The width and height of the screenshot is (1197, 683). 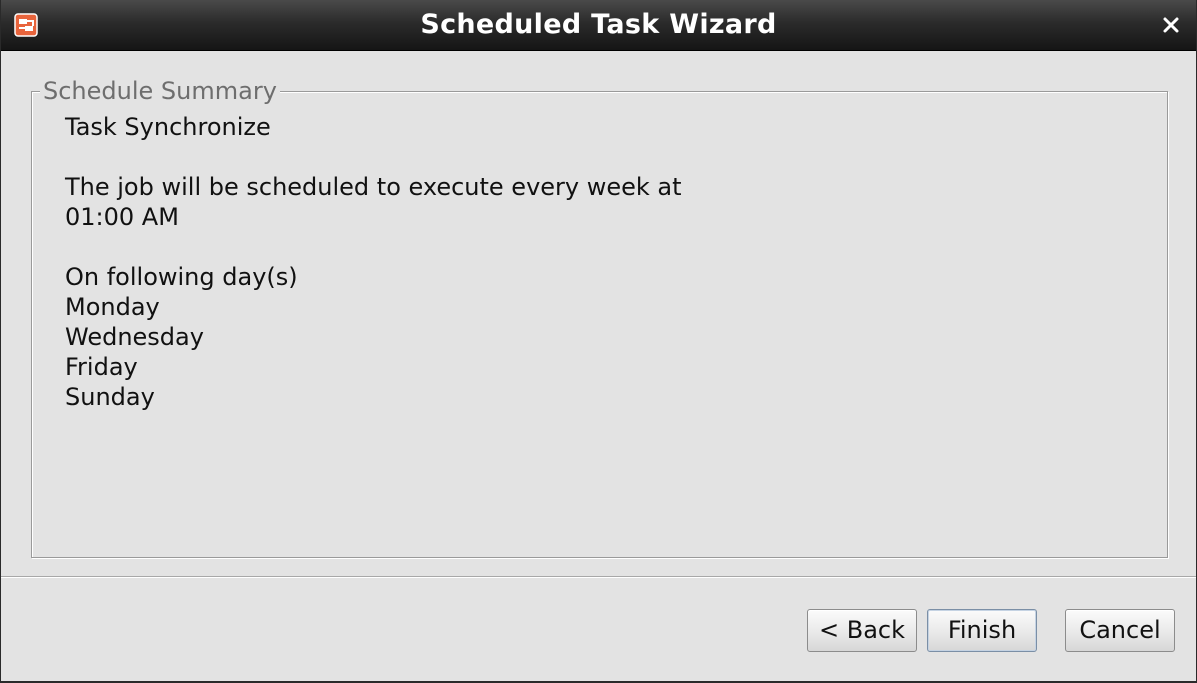 I want to click on group-legend: Schedule Summary, so click(x=160, y=91).